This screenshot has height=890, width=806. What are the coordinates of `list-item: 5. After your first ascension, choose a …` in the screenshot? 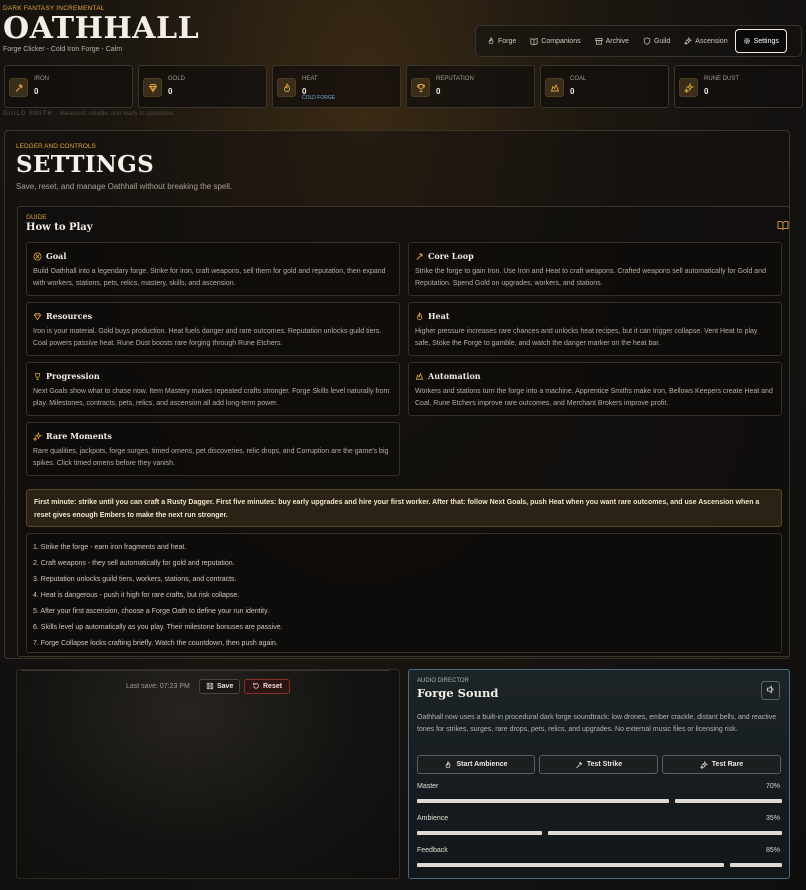 It's located at (151, 611).